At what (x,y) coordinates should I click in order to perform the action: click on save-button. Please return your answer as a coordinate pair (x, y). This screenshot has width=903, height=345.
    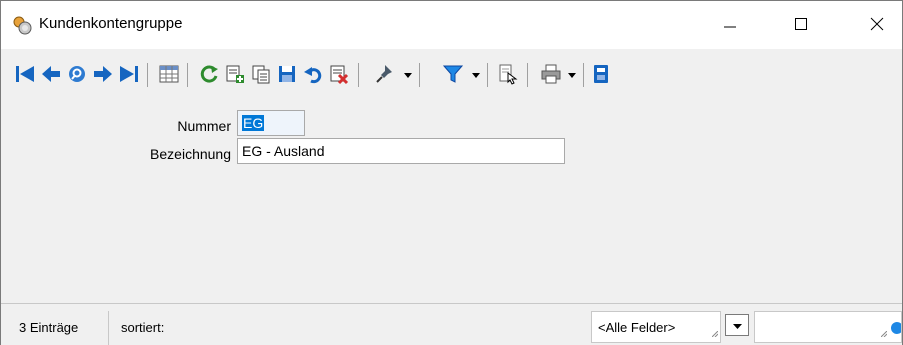
    Looking at the image, I should click on (287, 74).